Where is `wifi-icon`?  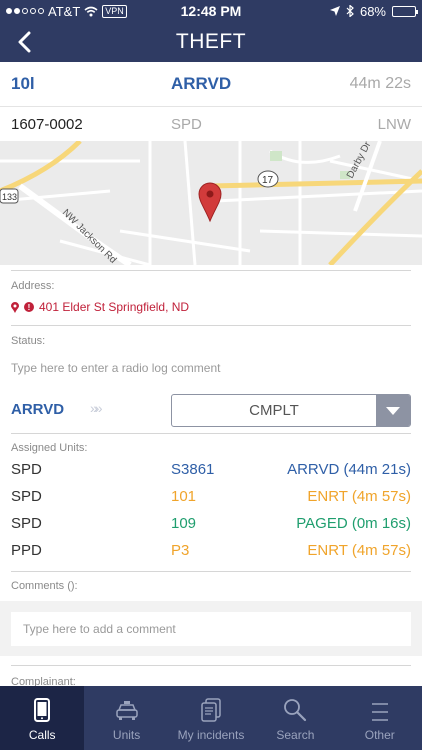 wifi-icon is located at coordinates (91, 11).